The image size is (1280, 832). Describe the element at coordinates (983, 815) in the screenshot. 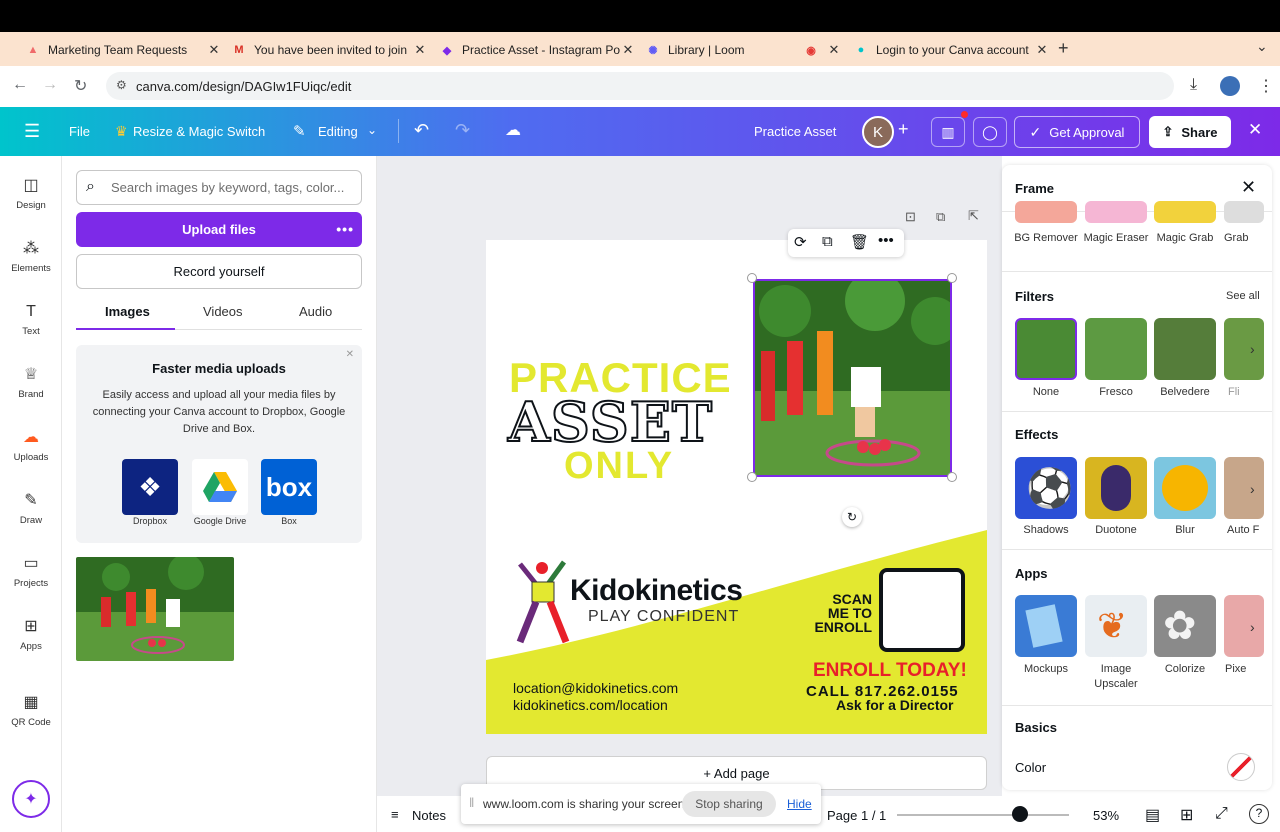

I see `zoom-slider-track` at that location.